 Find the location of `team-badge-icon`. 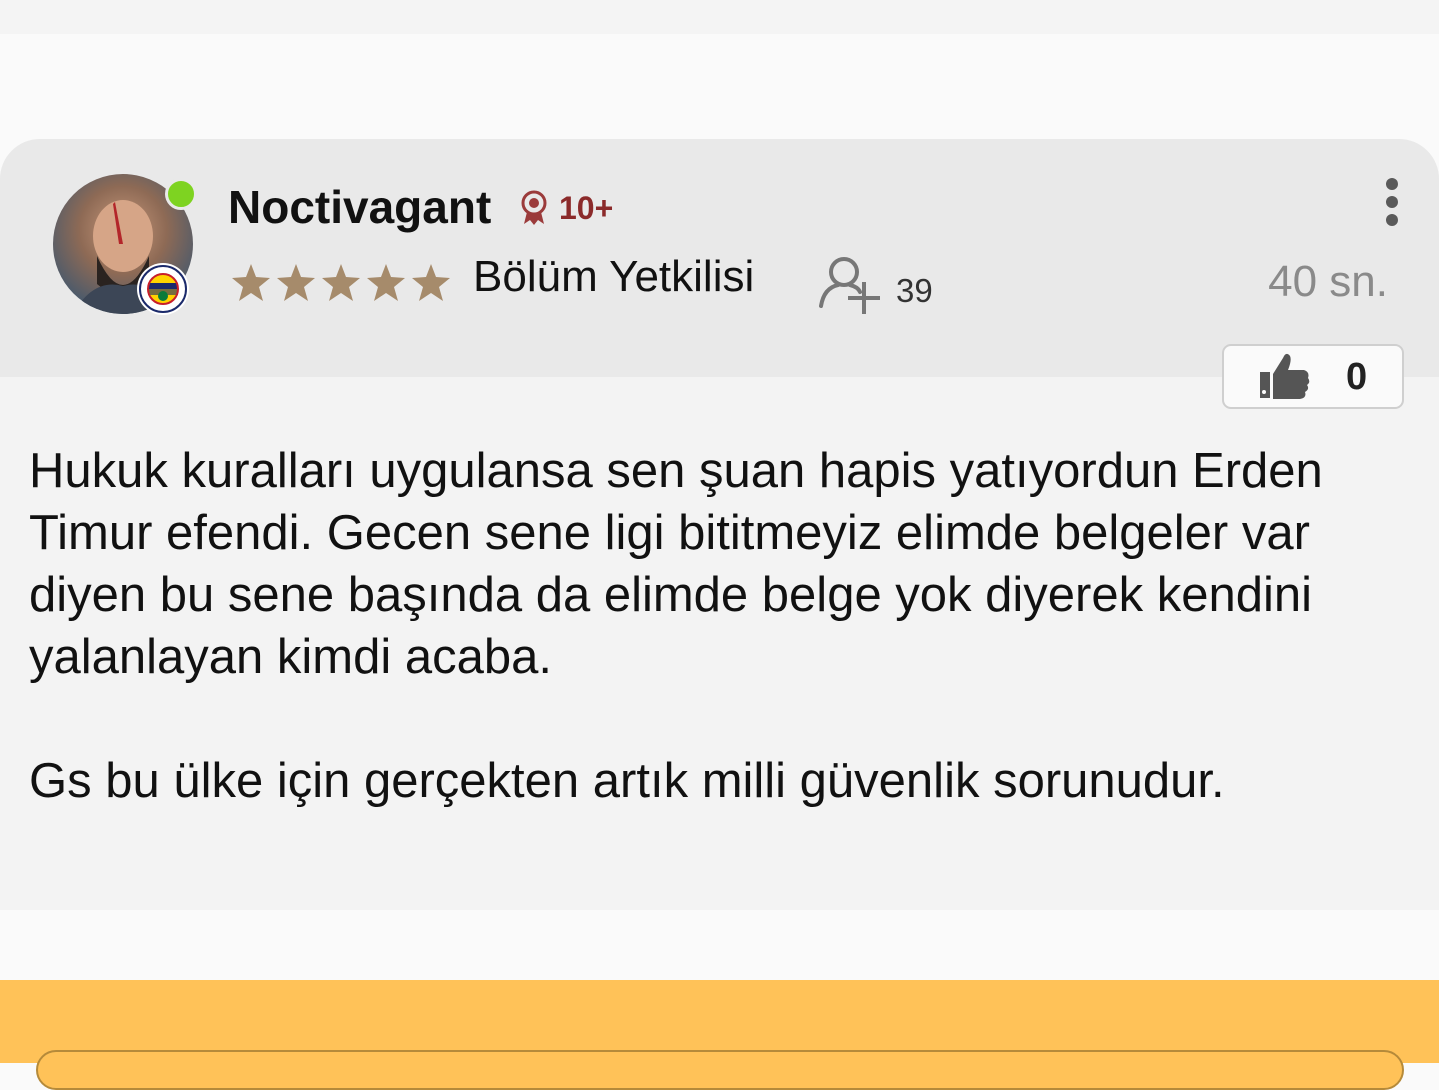

team-badge-icon is located at coordinates (163, 289).